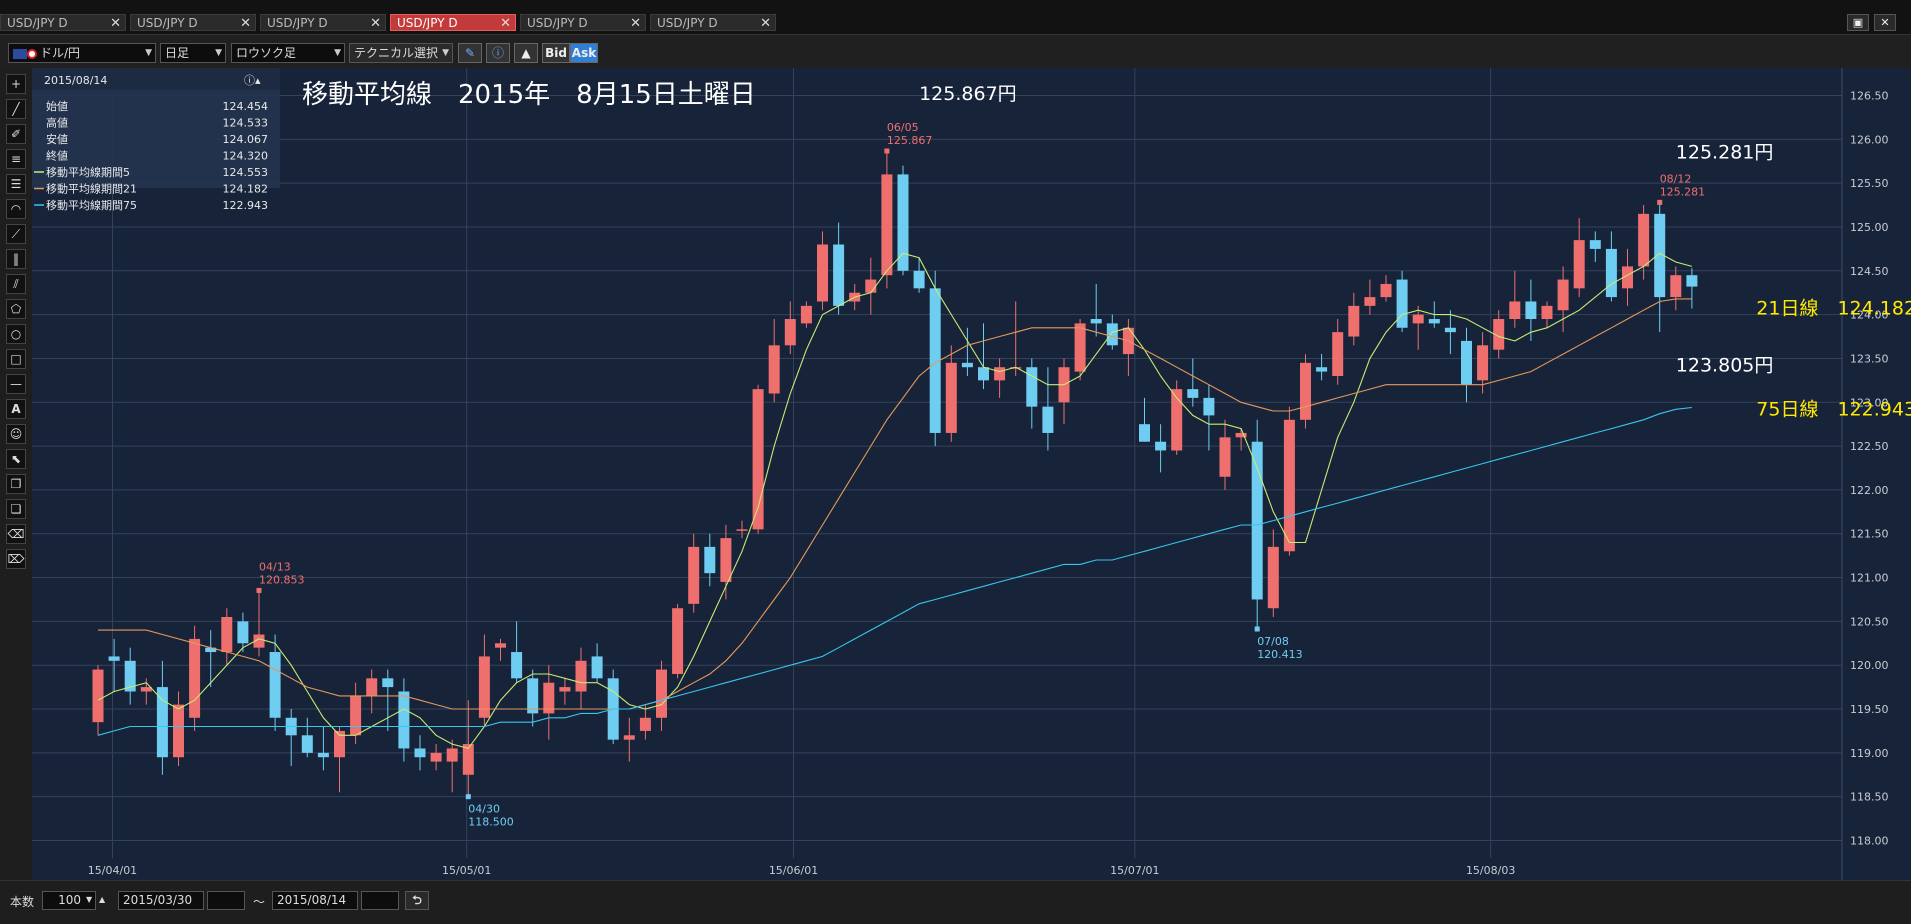 This screenshot has width=1911, height=924. I want to click on stepper-up-icon: ▲, so click(102, 899).